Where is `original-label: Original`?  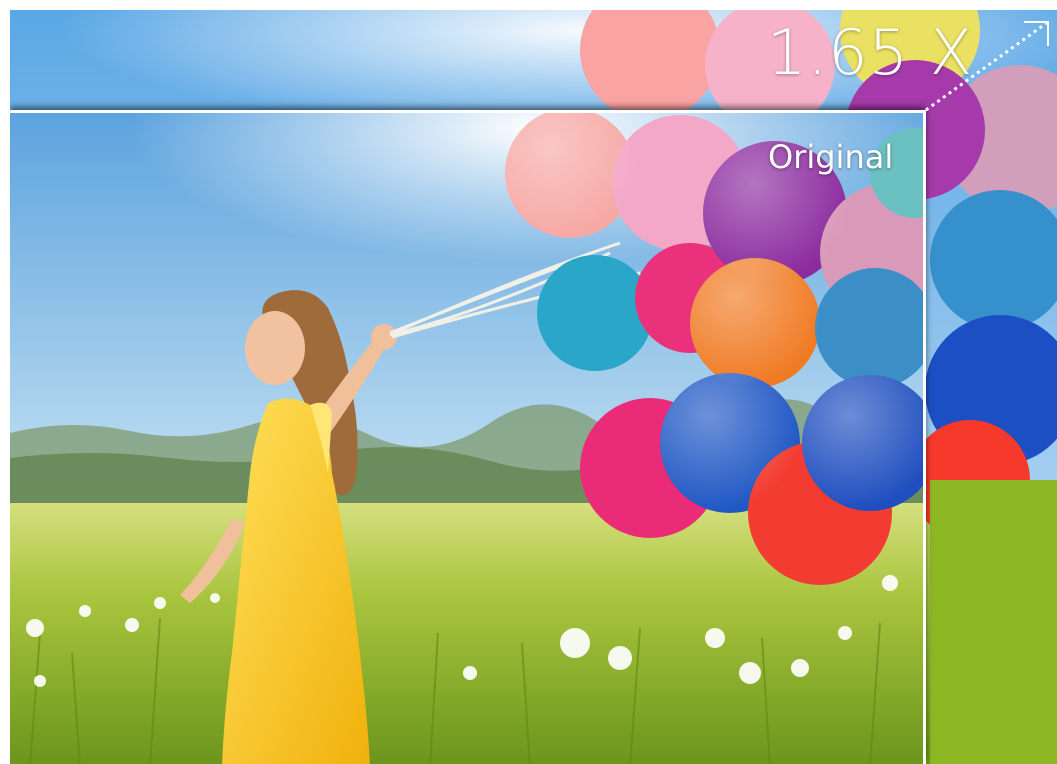
original-label: Original is located at coordinates (831, 157).